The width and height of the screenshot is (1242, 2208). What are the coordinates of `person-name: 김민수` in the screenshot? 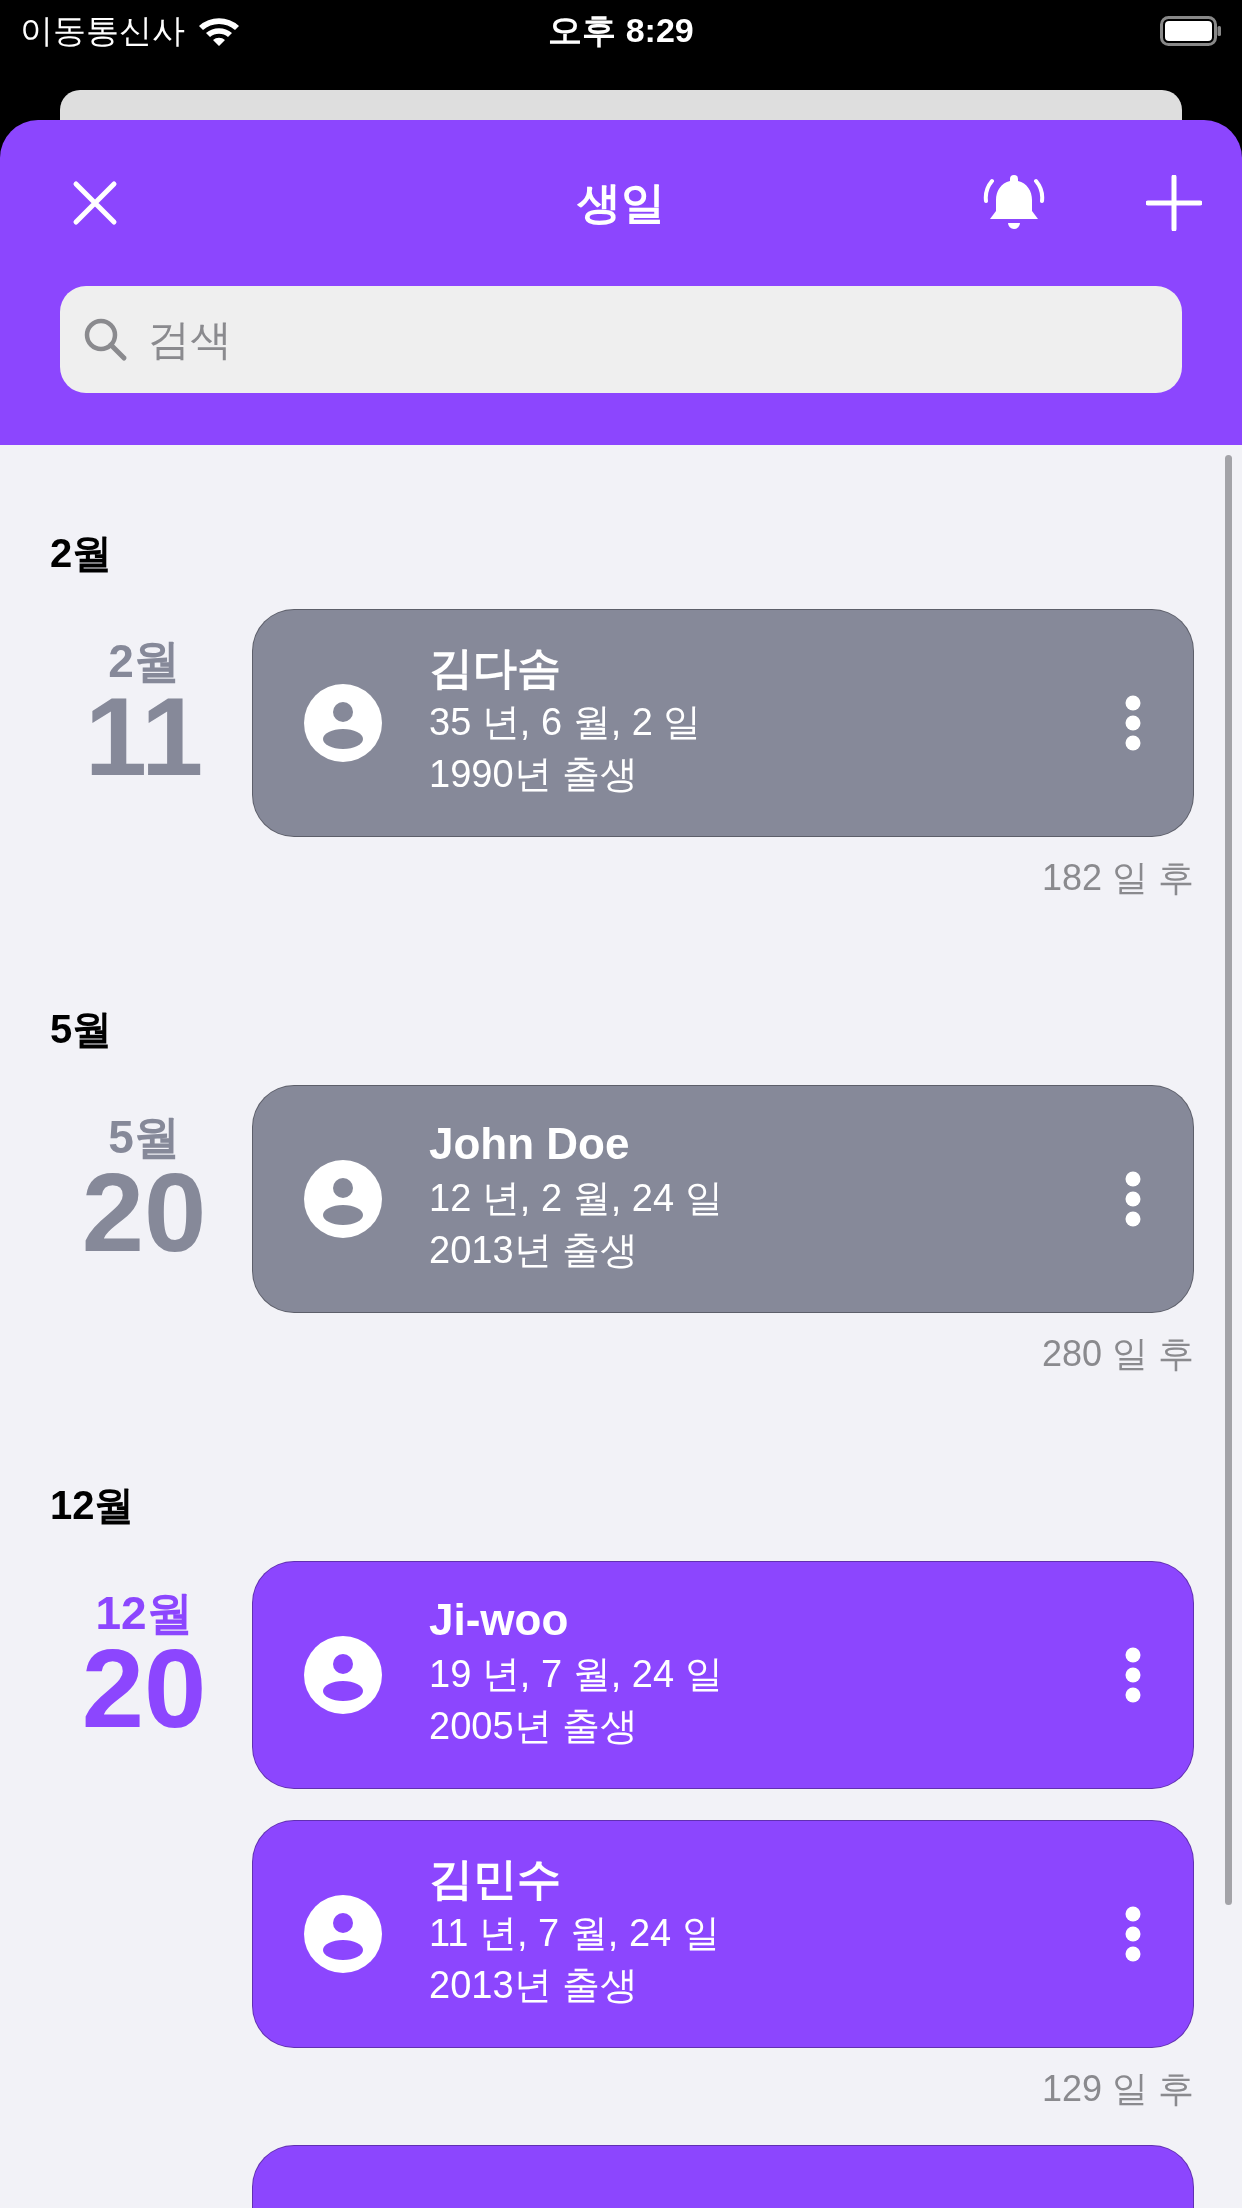 It's located at (495, 1879).